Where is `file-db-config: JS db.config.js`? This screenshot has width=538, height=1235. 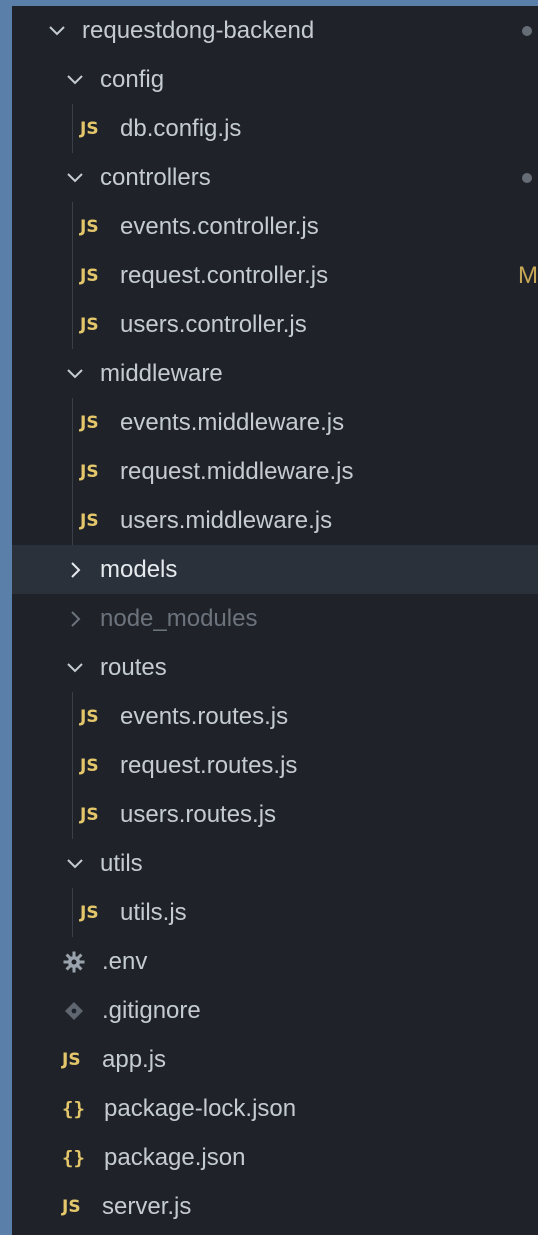 file-db-config: JS db.config.js is located at coordinates (275, 128).